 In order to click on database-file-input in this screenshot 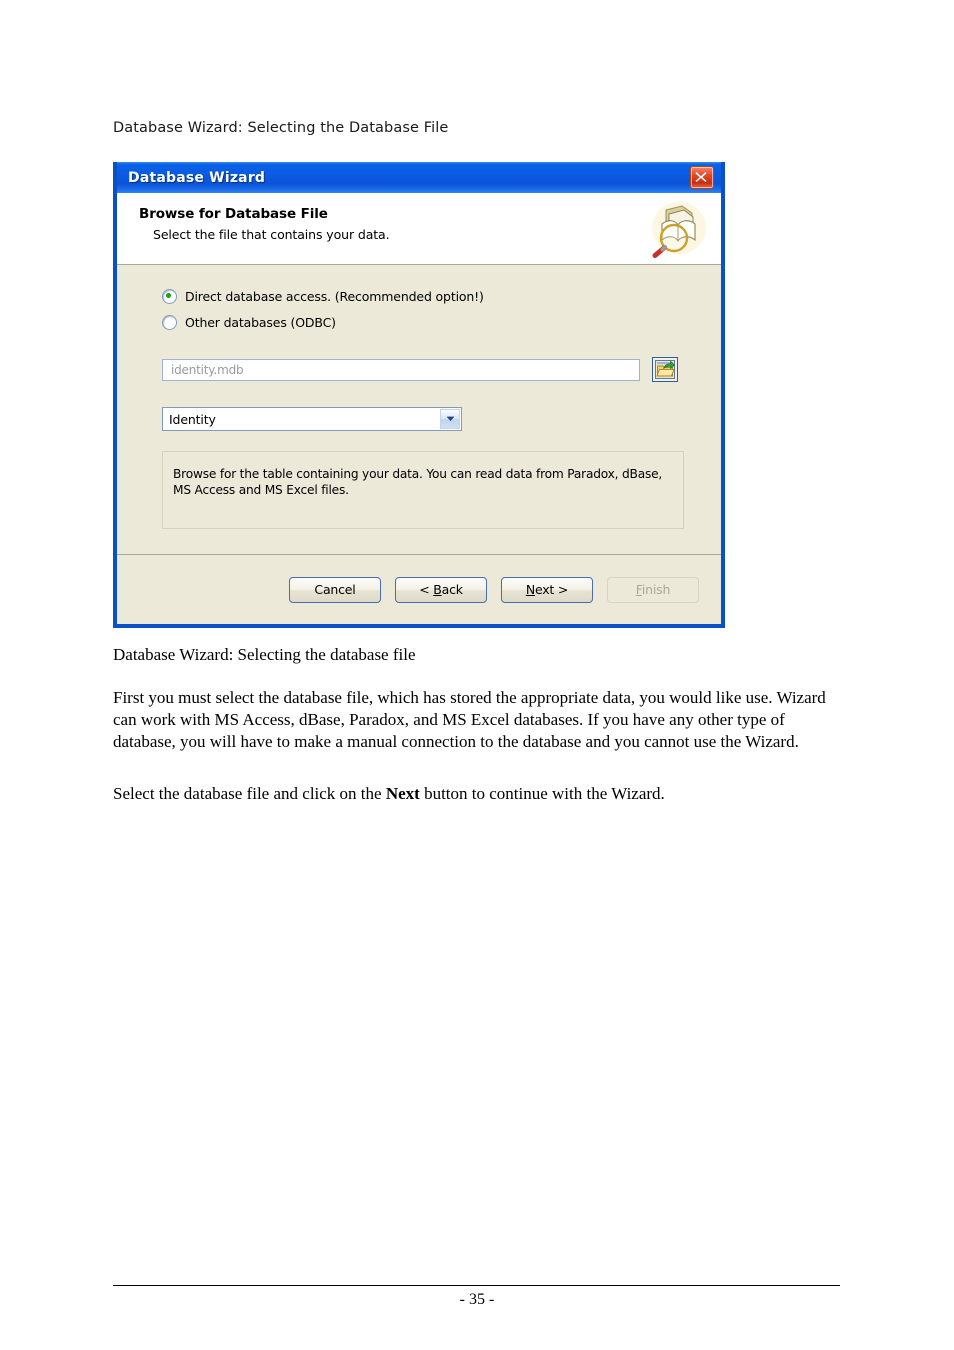, I will do `click(401, 369)`.